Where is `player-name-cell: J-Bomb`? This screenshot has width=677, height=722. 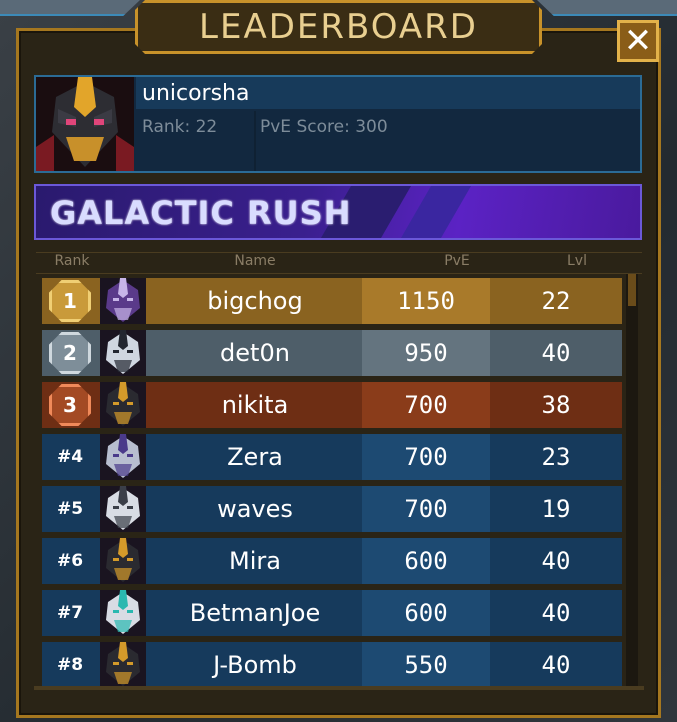 player-name-cell: J-Bomb is located at coordinates (255, 665).